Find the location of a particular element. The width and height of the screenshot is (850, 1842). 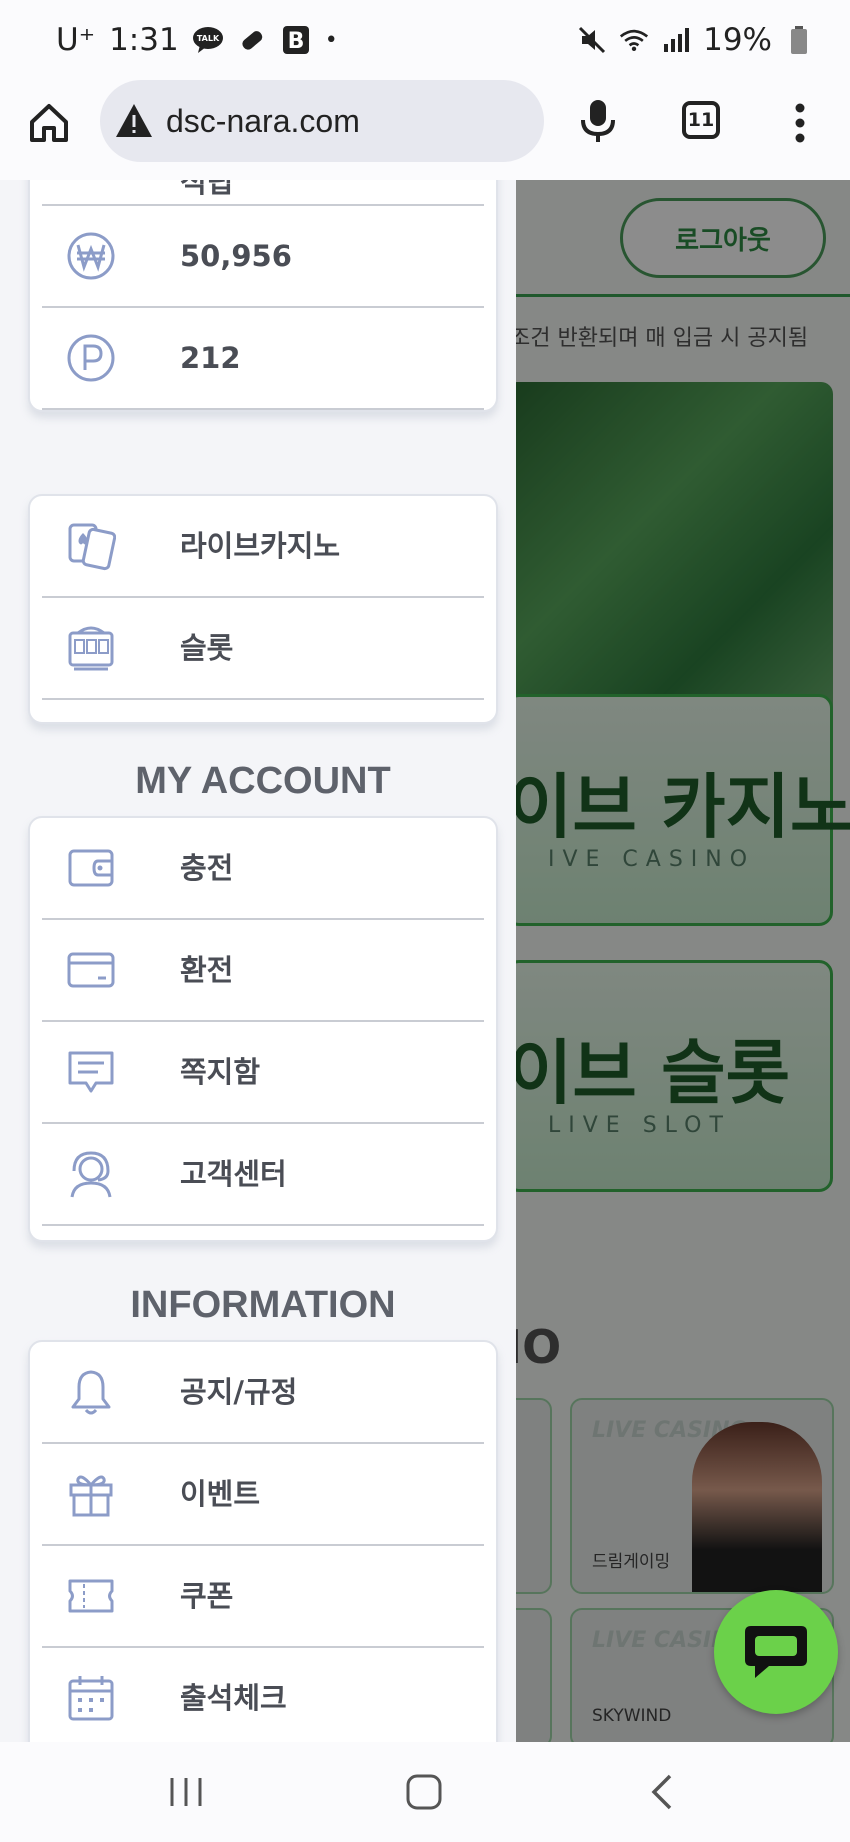

signal-icon is located at coordinates (676, 40).